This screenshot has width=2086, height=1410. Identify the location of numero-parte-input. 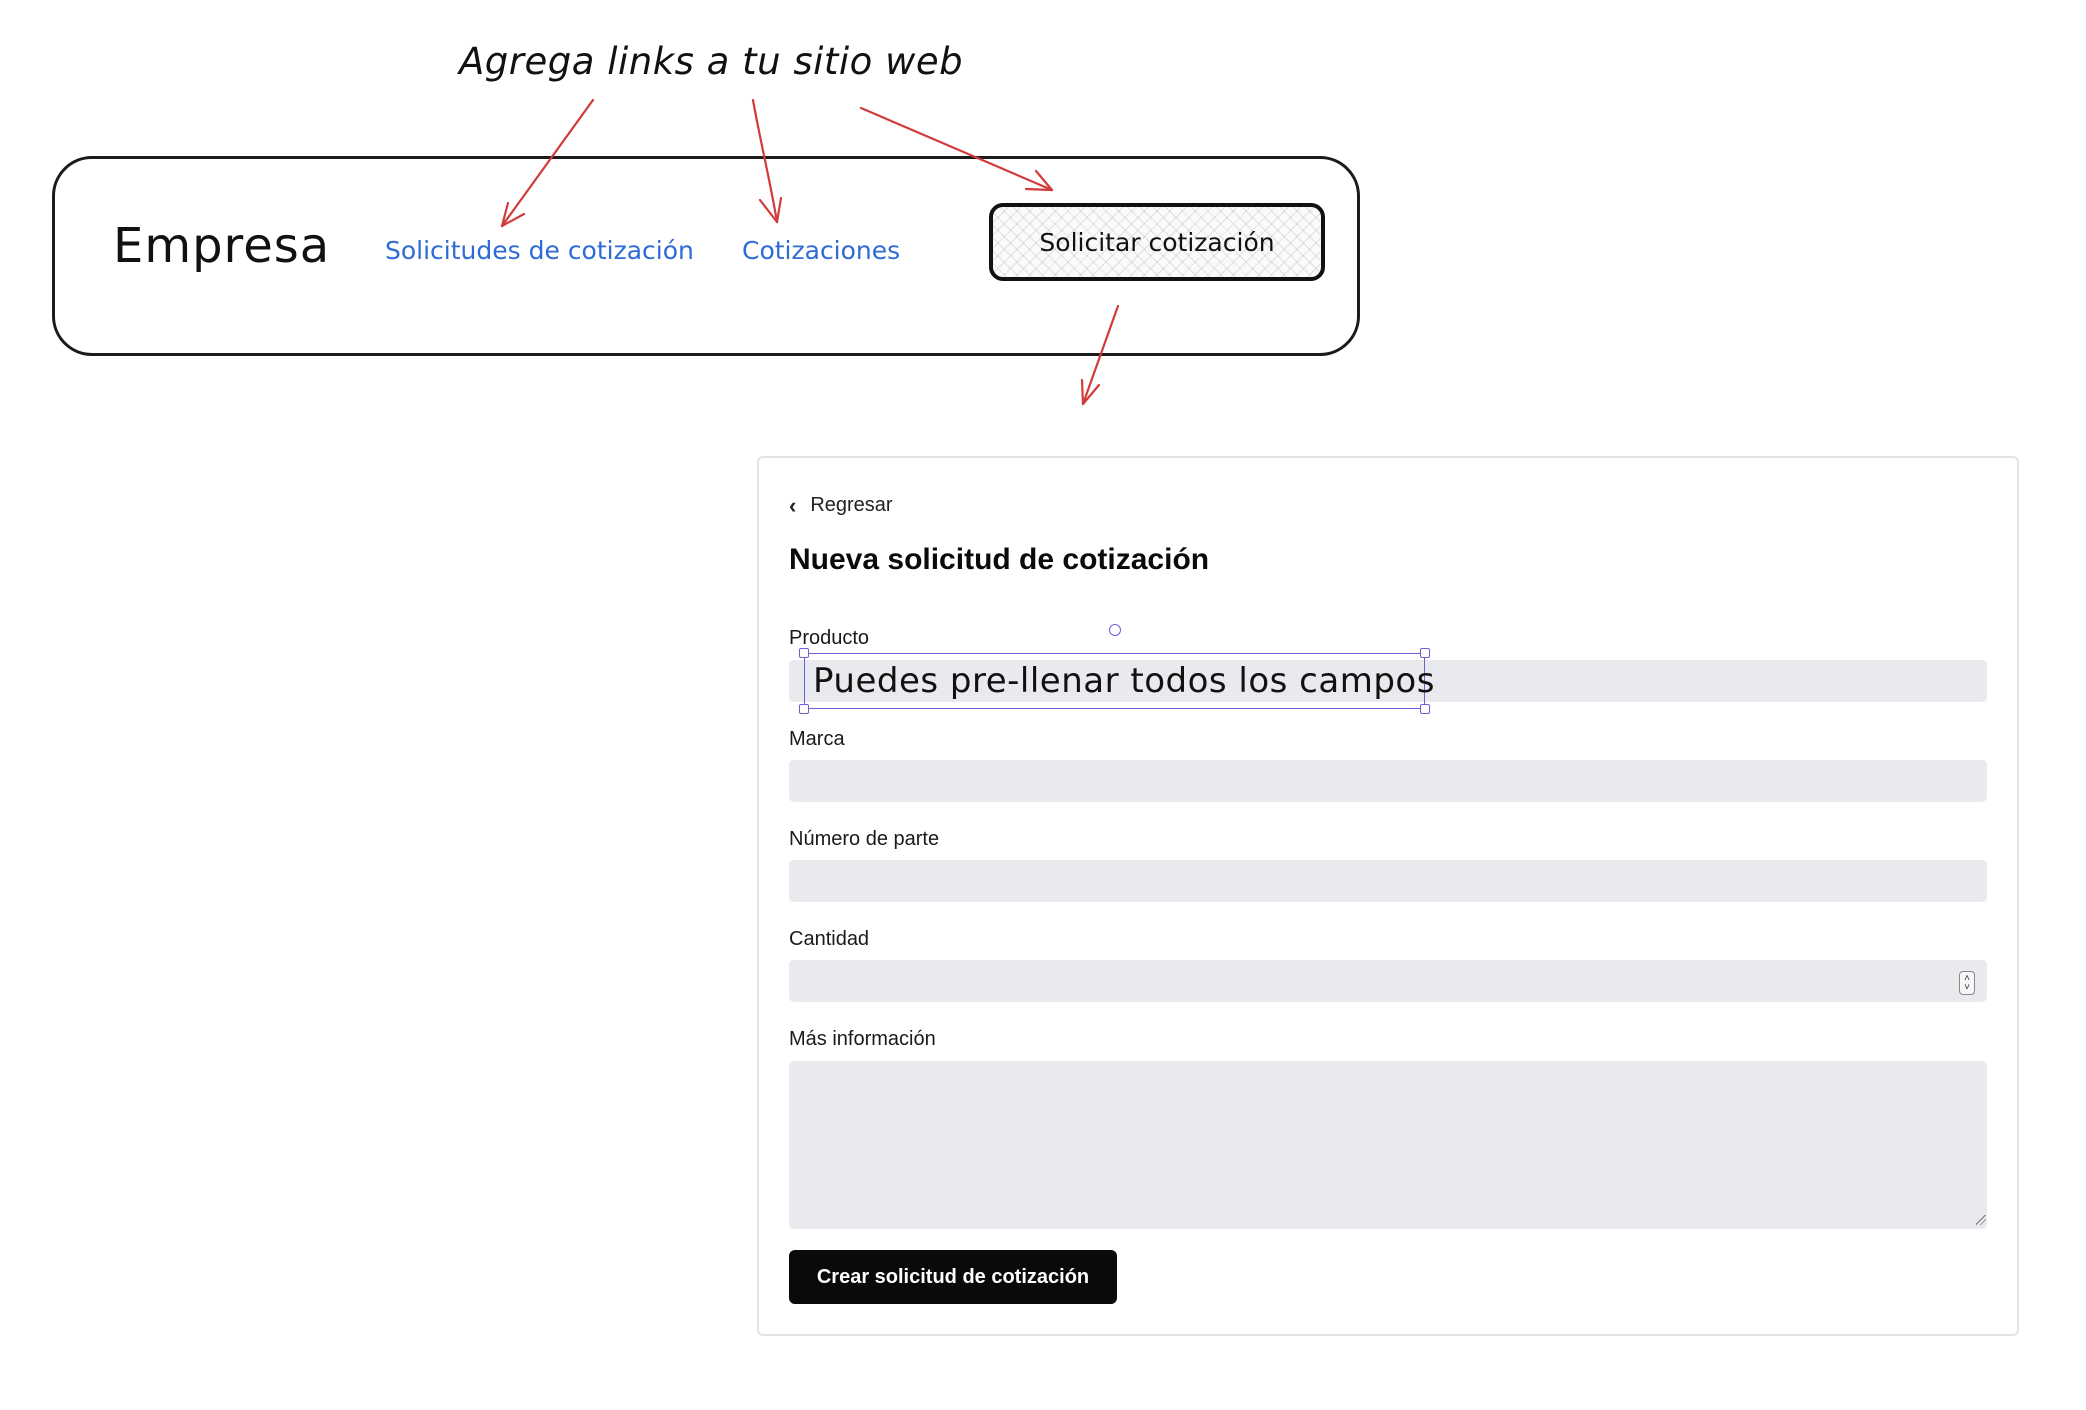
(1388, 881).